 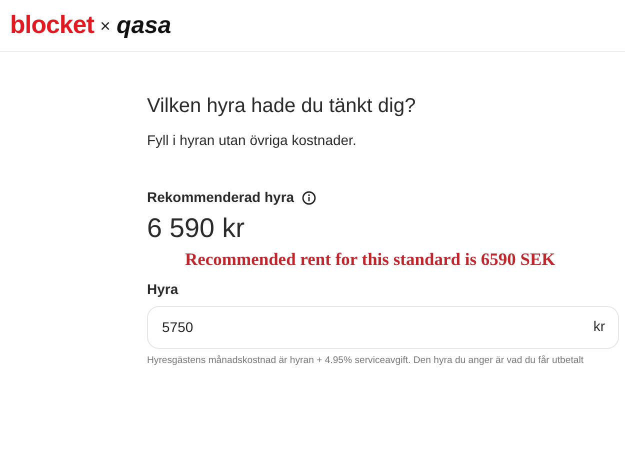 I want to click on recommended-rent: 6 590 kr, so click(x=196, y=228).